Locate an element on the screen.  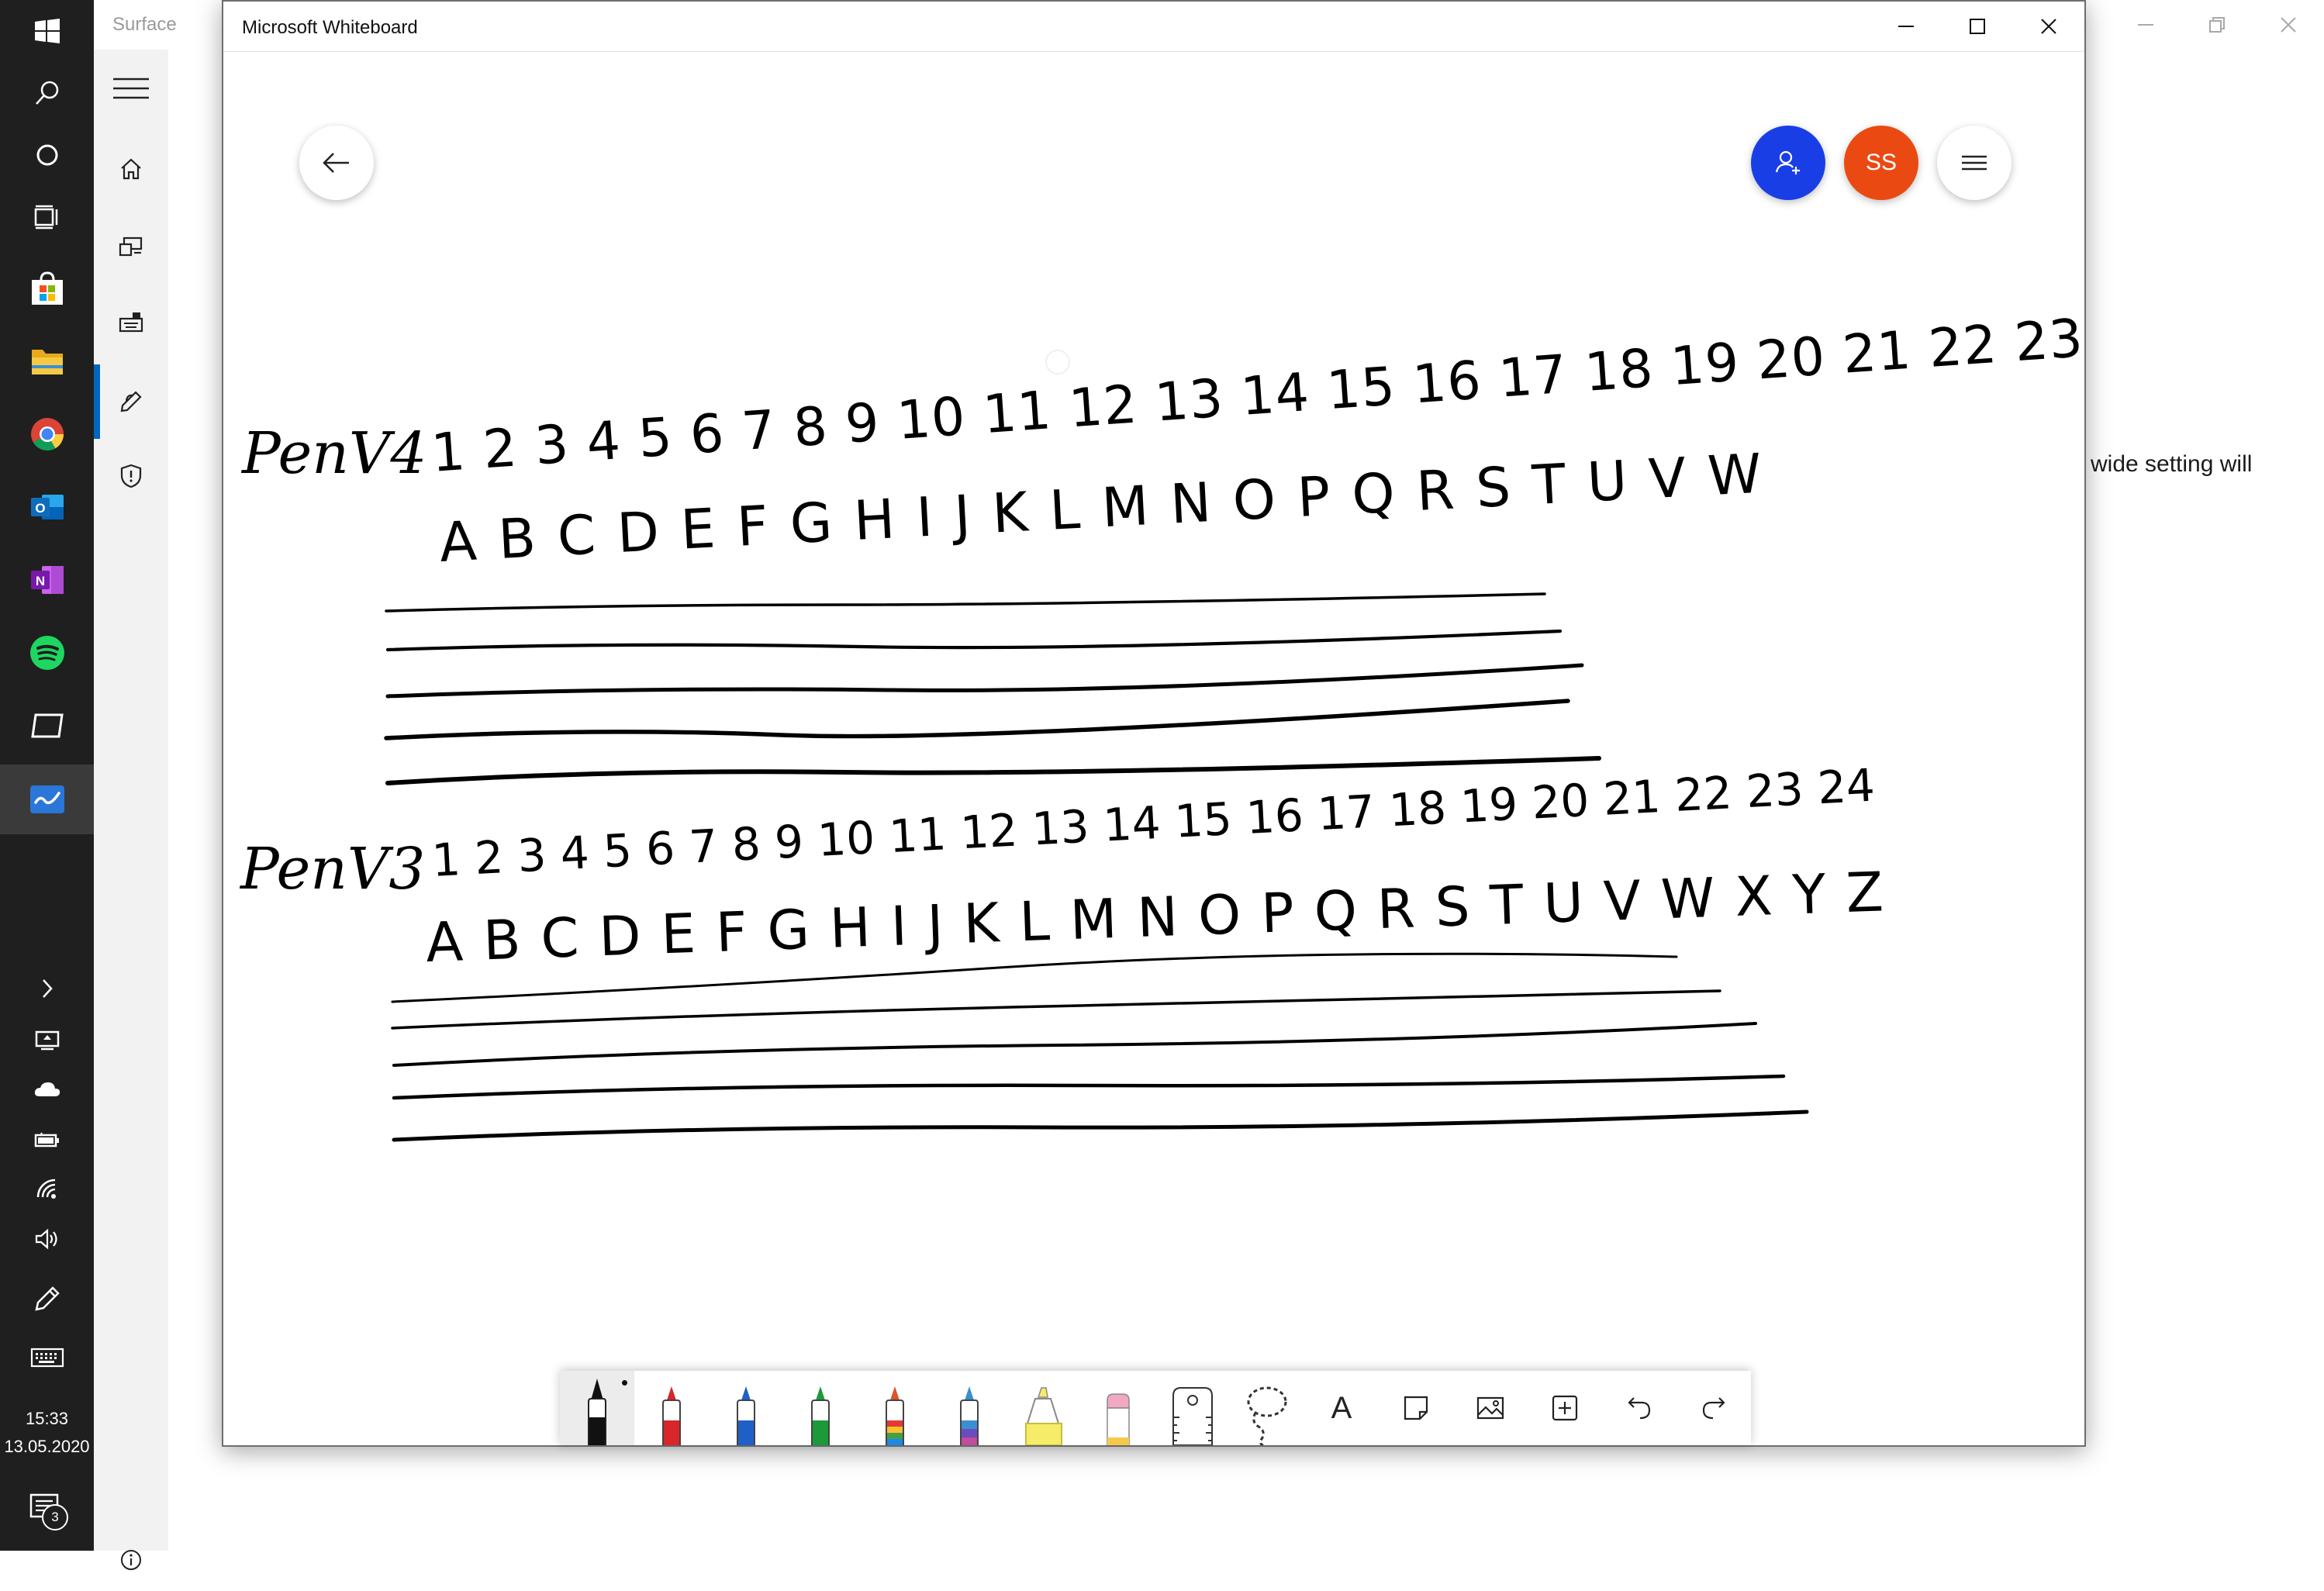
search-button is located at coordinates (47, 93).